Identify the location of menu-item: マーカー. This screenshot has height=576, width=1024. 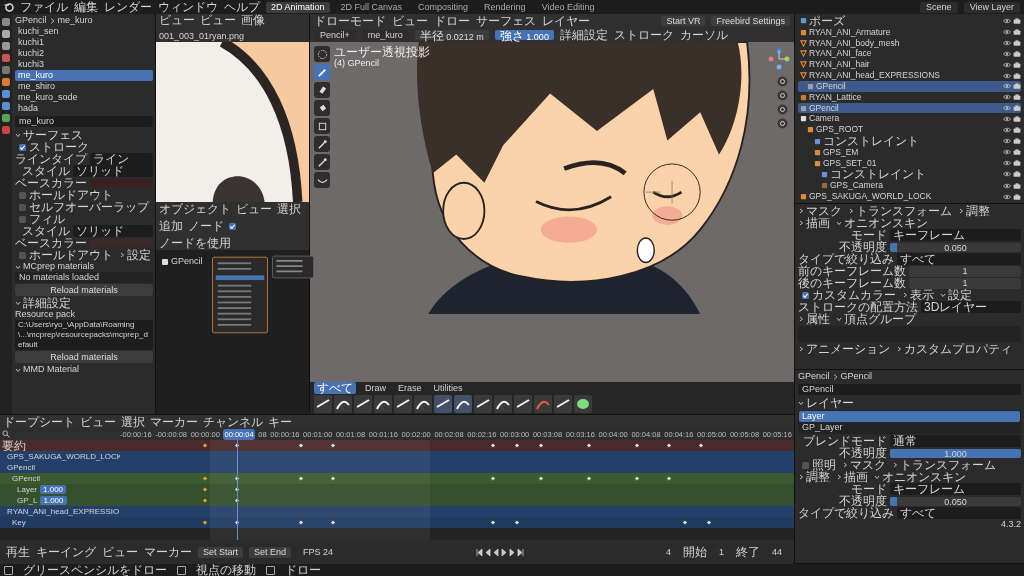
(174, 421).